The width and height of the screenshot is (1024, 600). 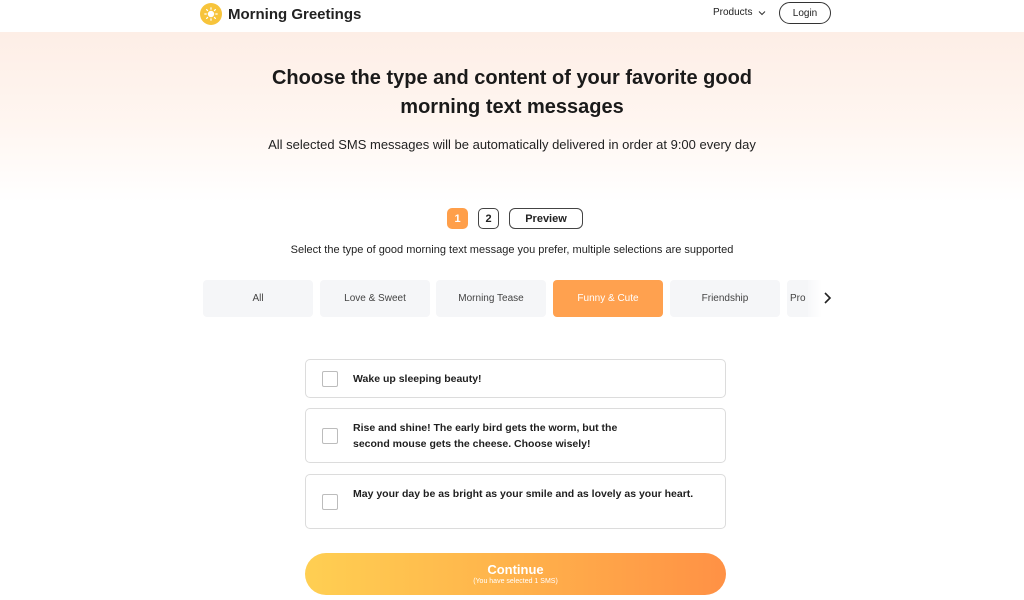 What do you see at coordinates (608, 298) in the screenshot?
I see `tab-funny-cute: Funny & Cute` at bounding box center [608, 298].